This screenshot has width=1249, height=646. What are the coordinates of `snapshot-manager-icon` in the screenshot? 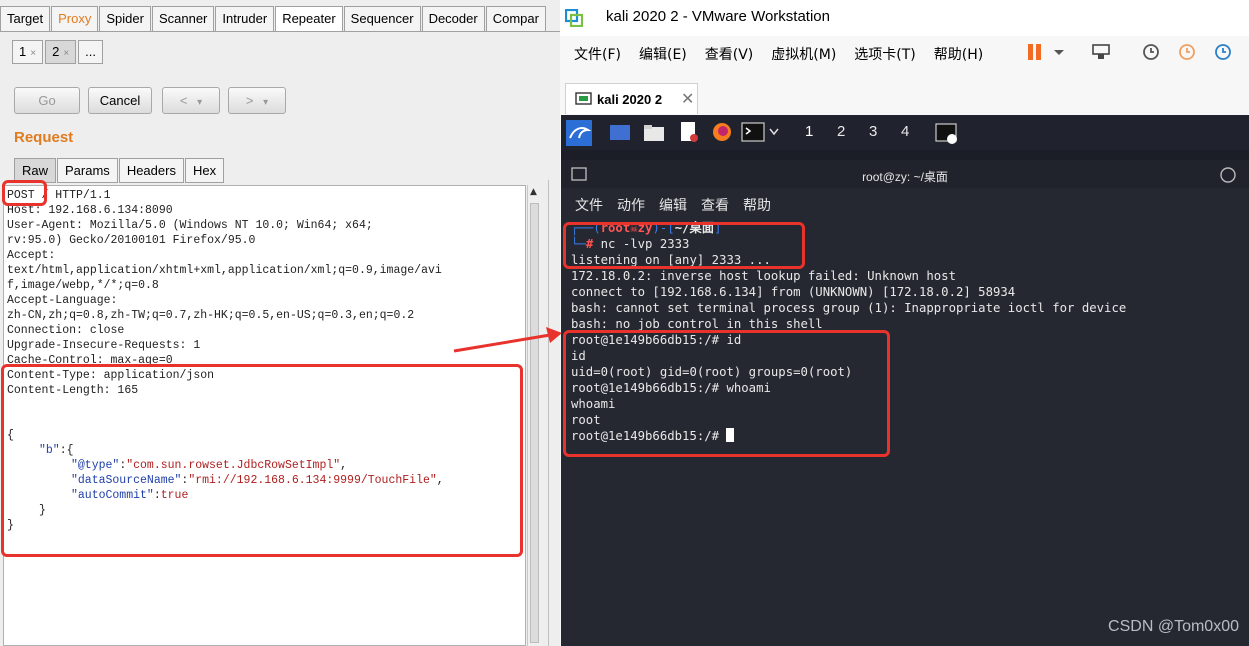 It's located at (1223, 52).